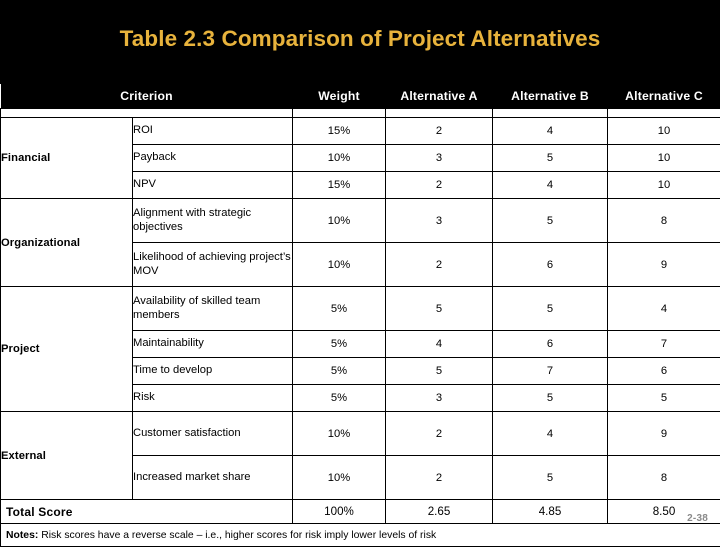 This screenshot has height=547, width=720. What do you see at coordinates (213, 131) in the screenshot?
I see `criterion-cell: ROI` at bounding box center [213, 131].